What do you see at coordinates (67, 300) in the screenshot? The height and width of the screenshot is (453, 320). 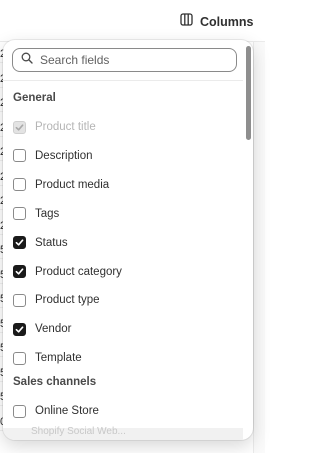 I see `field-option-label: Product type` at bounding box center [67, 300].